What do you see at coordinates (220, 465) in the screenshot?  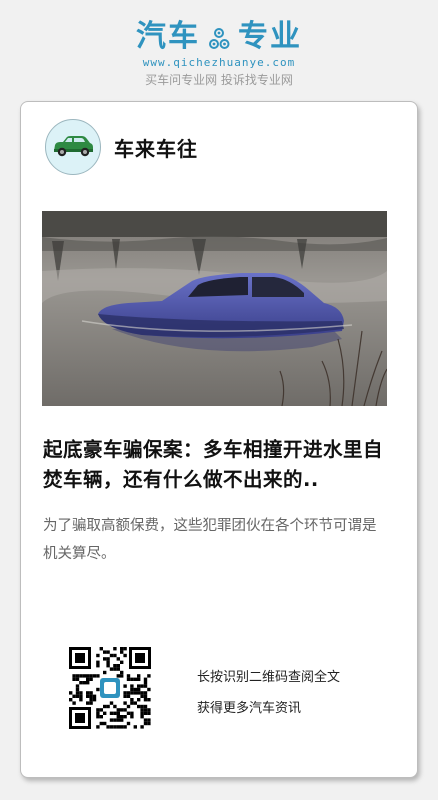 I see `article-title: 起底豪车骗保案：多车相撞开进水里自焚车辆，还有什么做不出来的..` at bounding box center [220, 465].